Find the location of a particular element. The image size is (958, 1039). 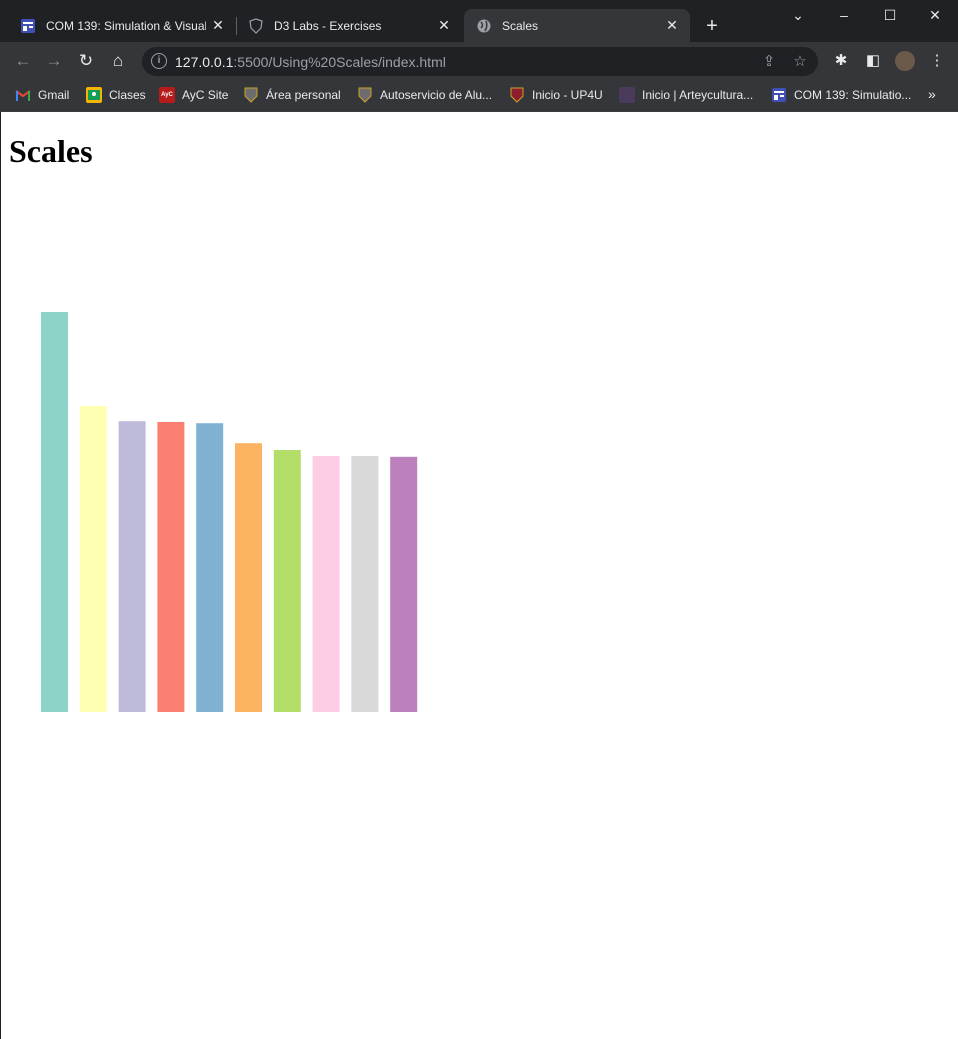

share-icon: ⇪ is located at coordinates (769, 62).